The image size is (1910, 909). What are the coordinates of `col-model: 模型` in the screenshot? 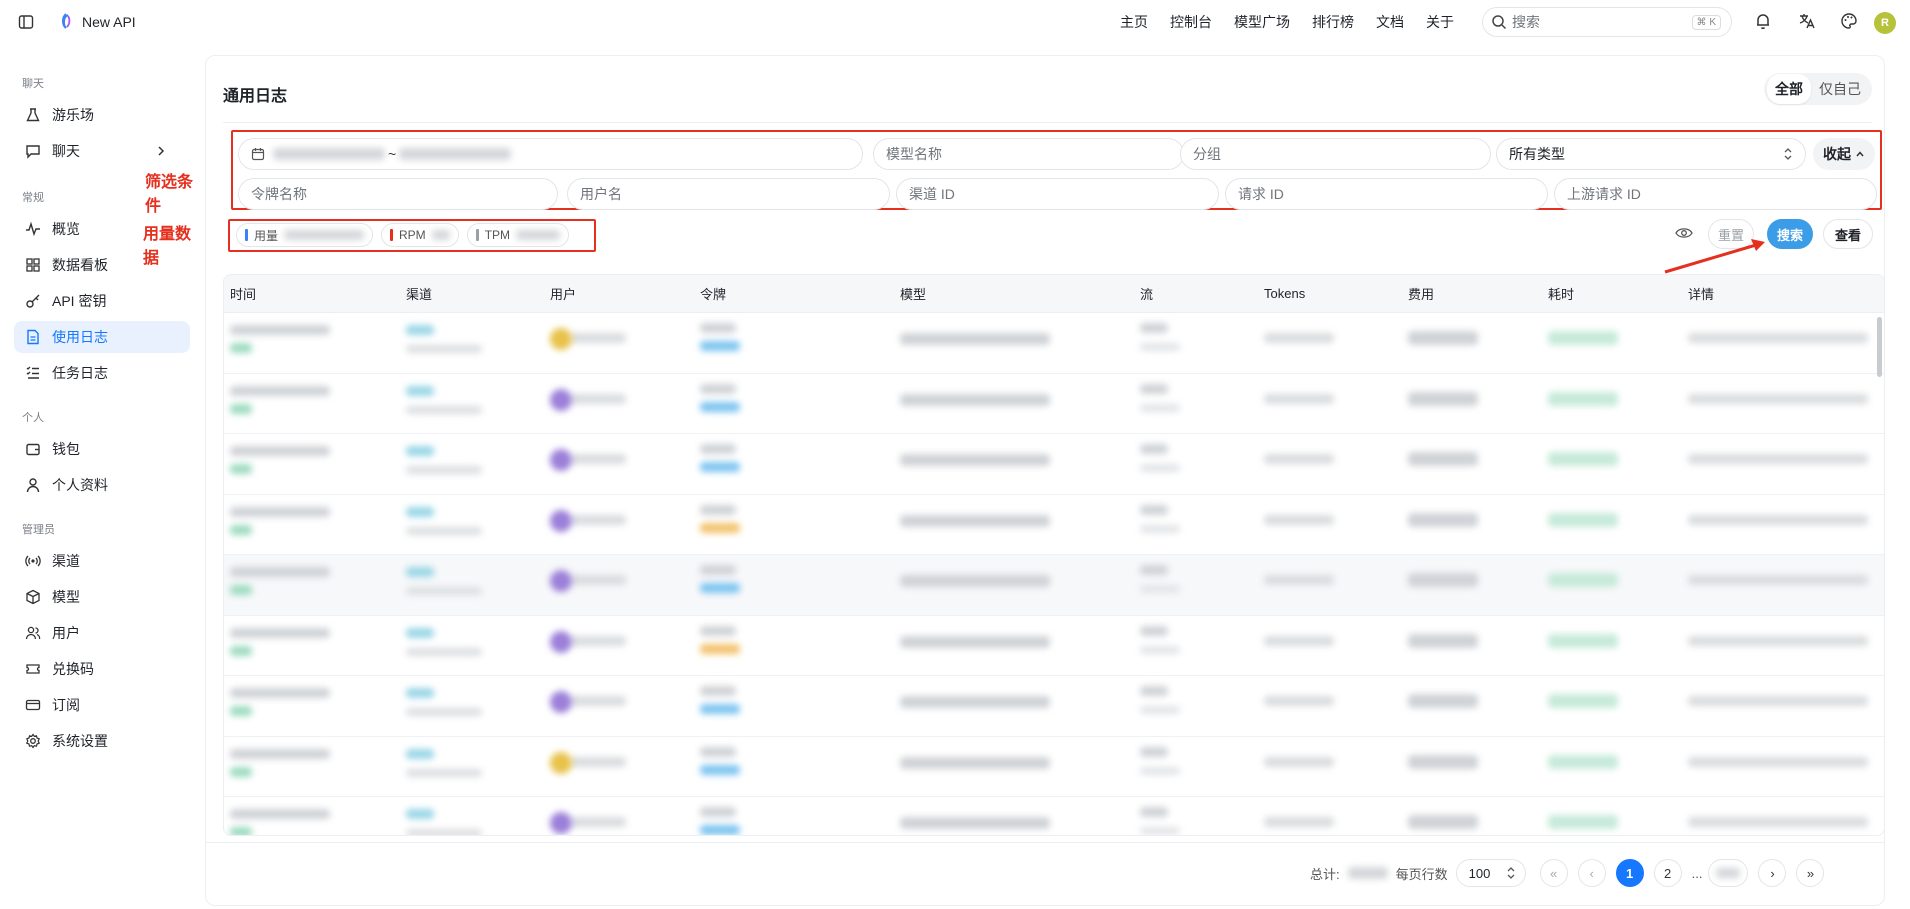 It's located at (913, 293).